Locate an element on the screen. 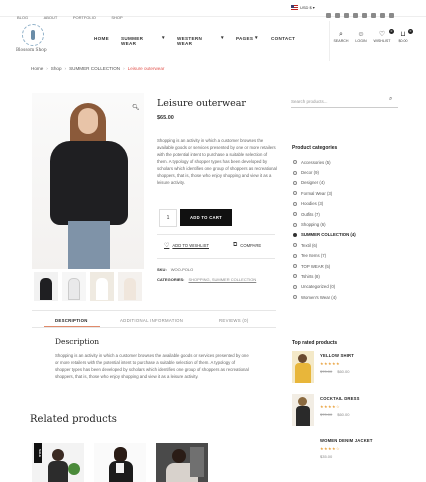 The image size is (426, 482). category-item: Decor (9) is located at coordinates (324, 172).